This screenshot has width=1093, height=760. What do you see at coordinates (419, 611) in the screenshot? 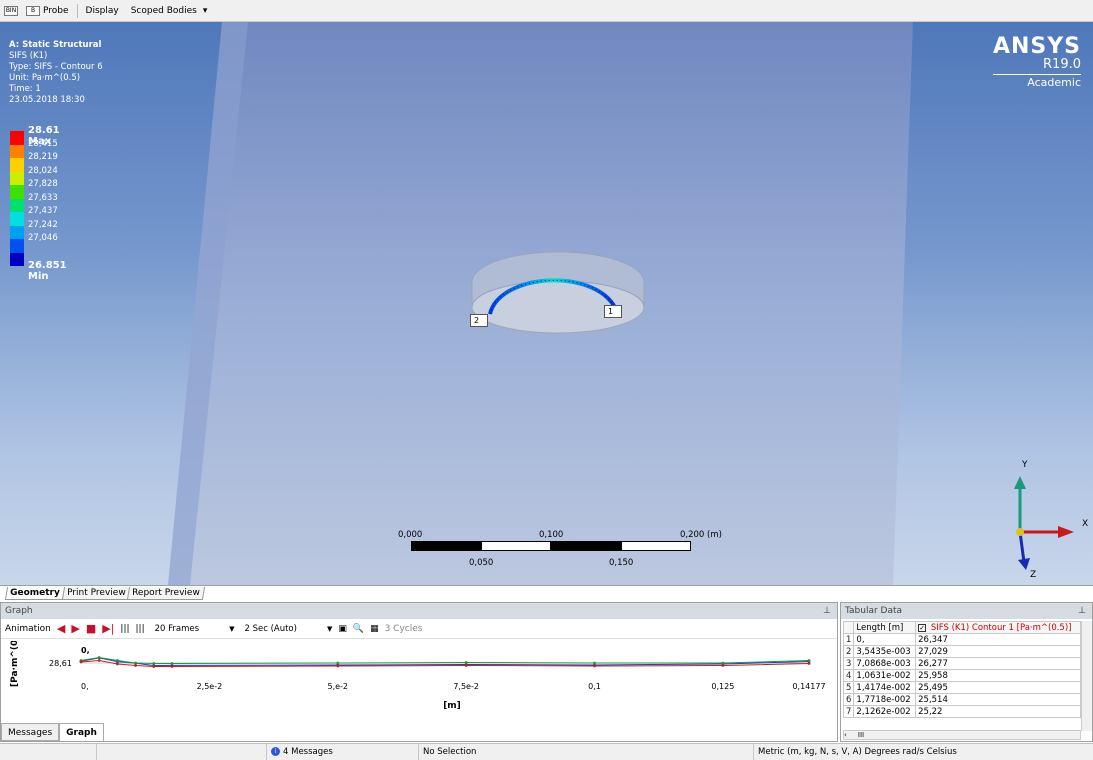
I see `graph-panel-title: Graph ⊥` at bounding box center [419, 611].